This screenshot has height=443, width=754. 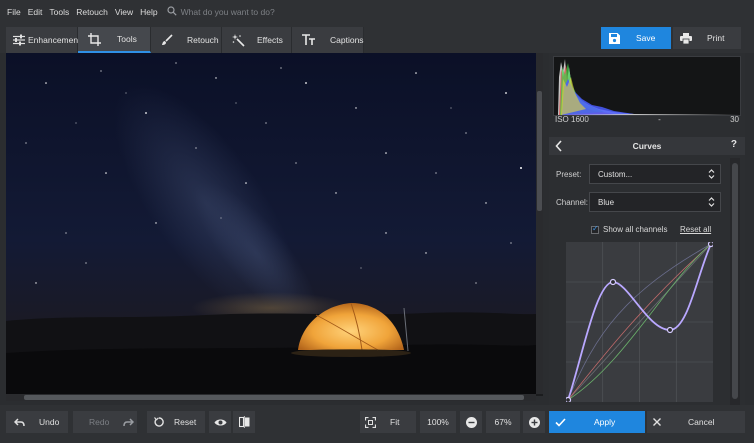 I want to click on text-icon, so click(x=309, y=40).